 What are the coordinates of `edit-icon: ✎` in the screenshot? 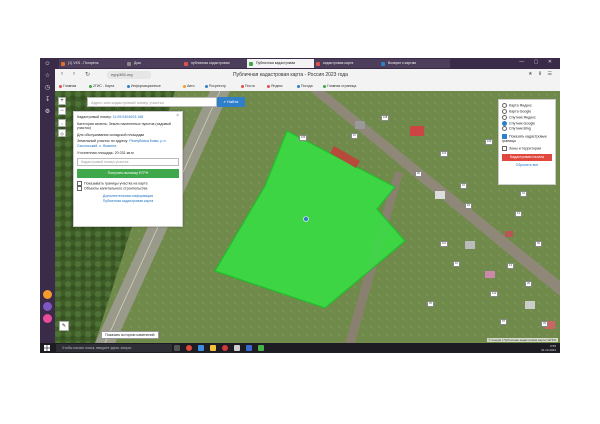 It's located at (64, 326).